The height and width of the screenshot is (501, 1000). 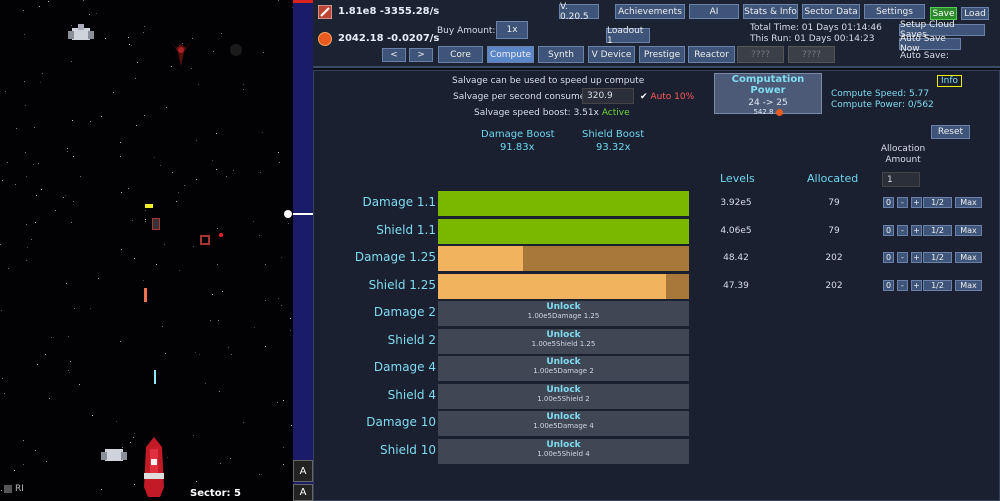 I want to click on side-button-a2: A, so click(x=303, y=492).